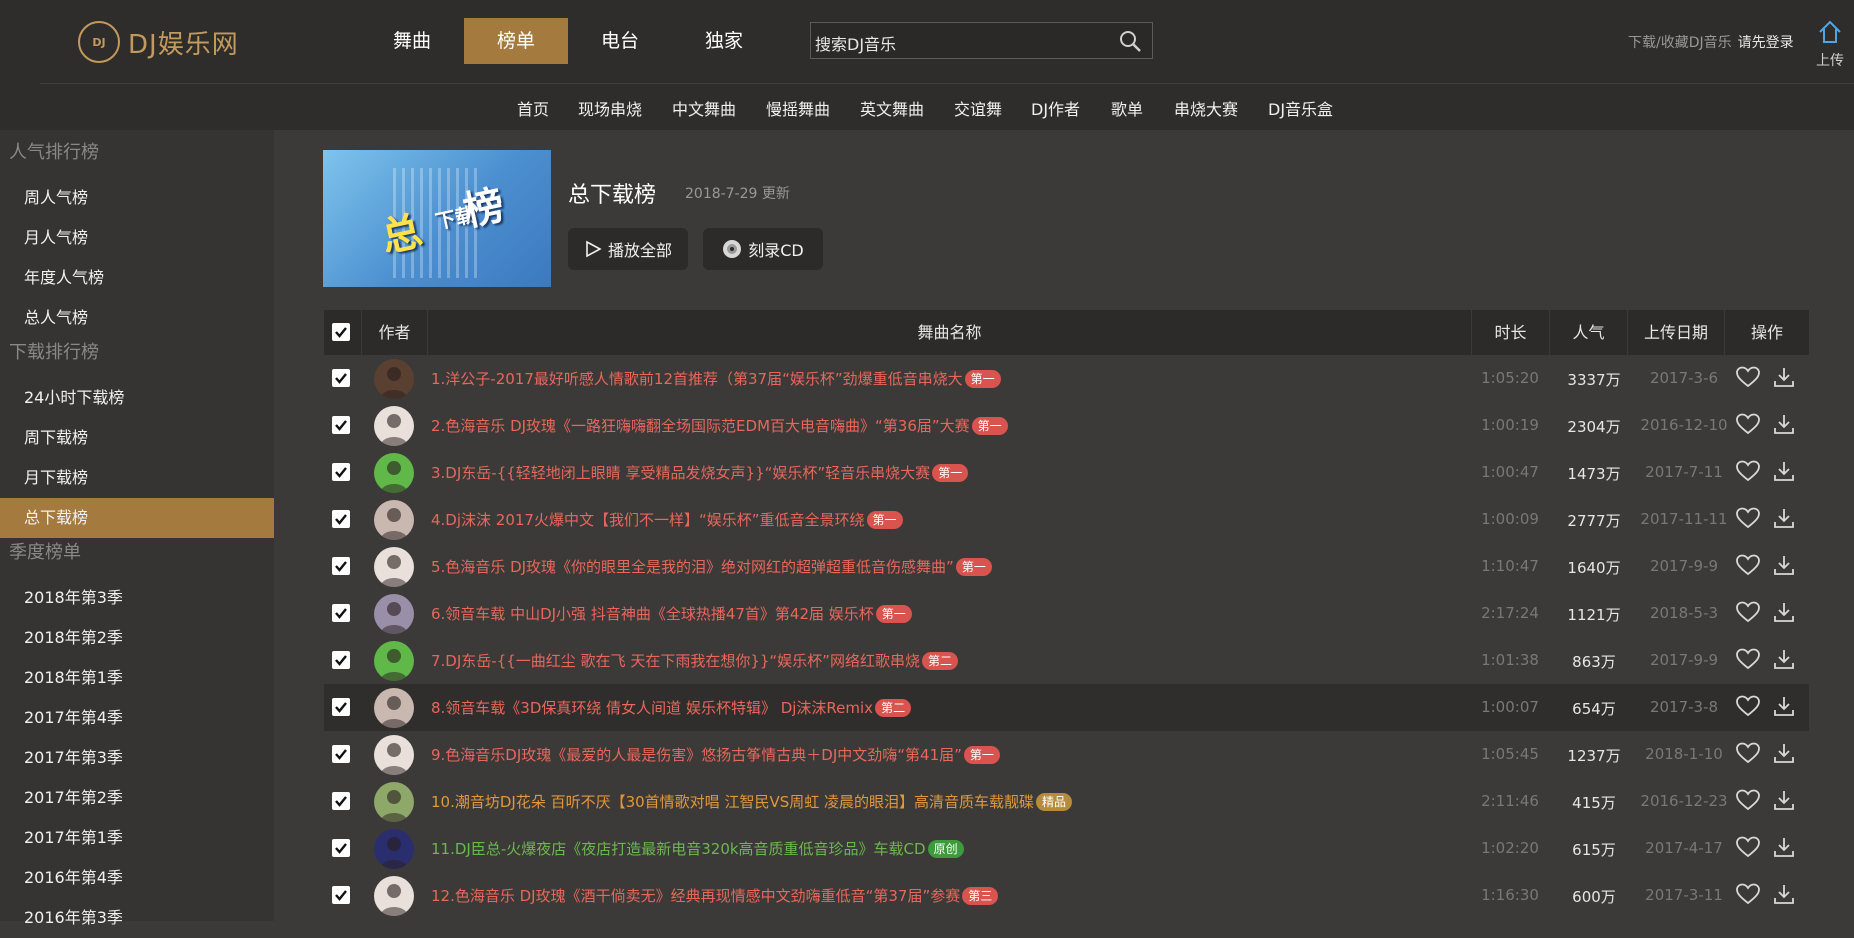 This screenshot has height=938, width=1854. What do you see at coordinates (137, 438) in the screenshot?
I see `sidebar-item: 周下载榜` at bounding box center [137, 438].